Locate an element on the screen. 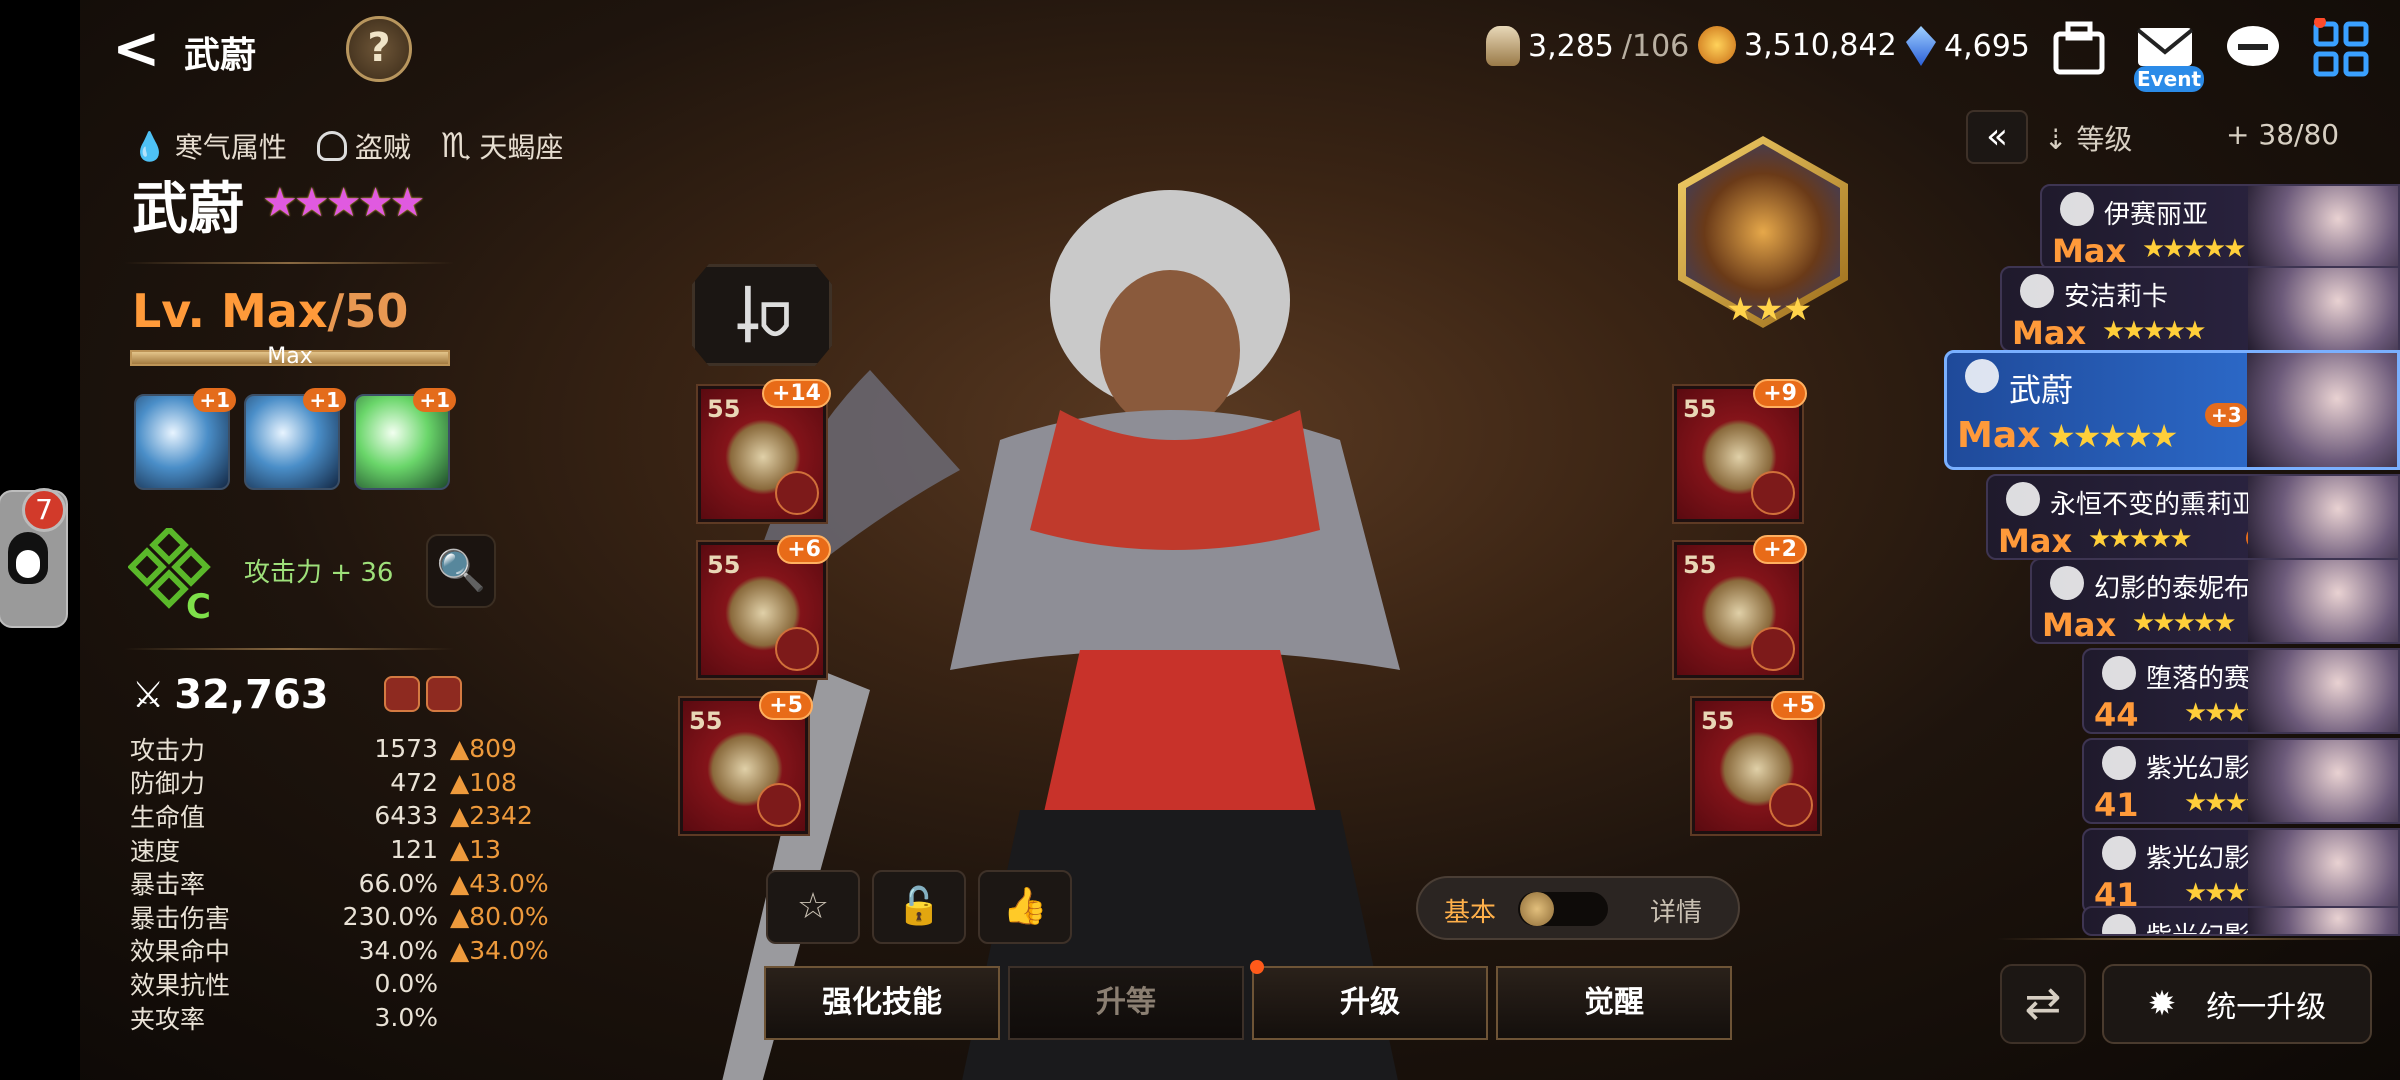 The image size is (2400, 1080). stat-row: 效果抗性 0.0% is located at coordinates (360, 984).